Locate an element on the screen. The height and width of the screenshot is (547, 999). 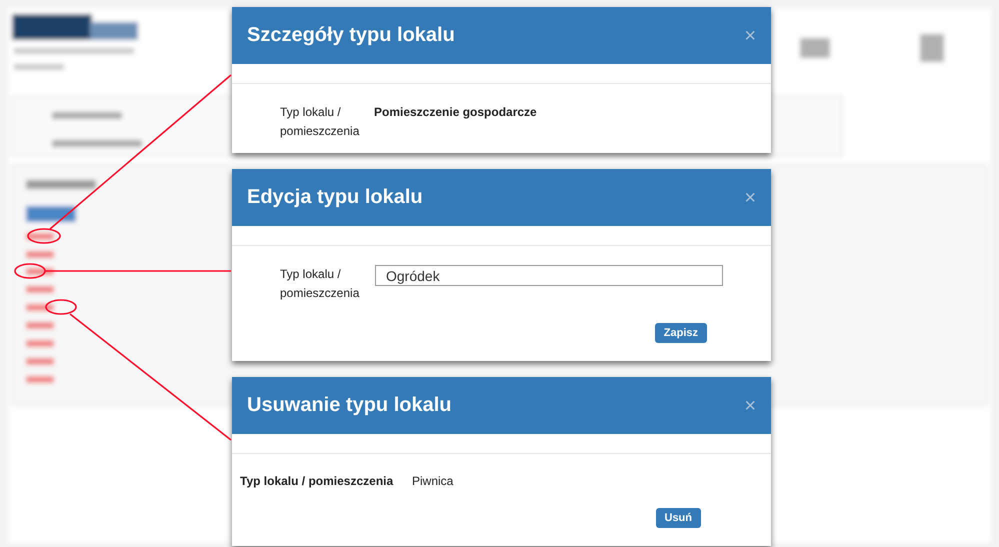
dialog-title: Usuwanie typu lokalu is located at coordinates (349, 405).